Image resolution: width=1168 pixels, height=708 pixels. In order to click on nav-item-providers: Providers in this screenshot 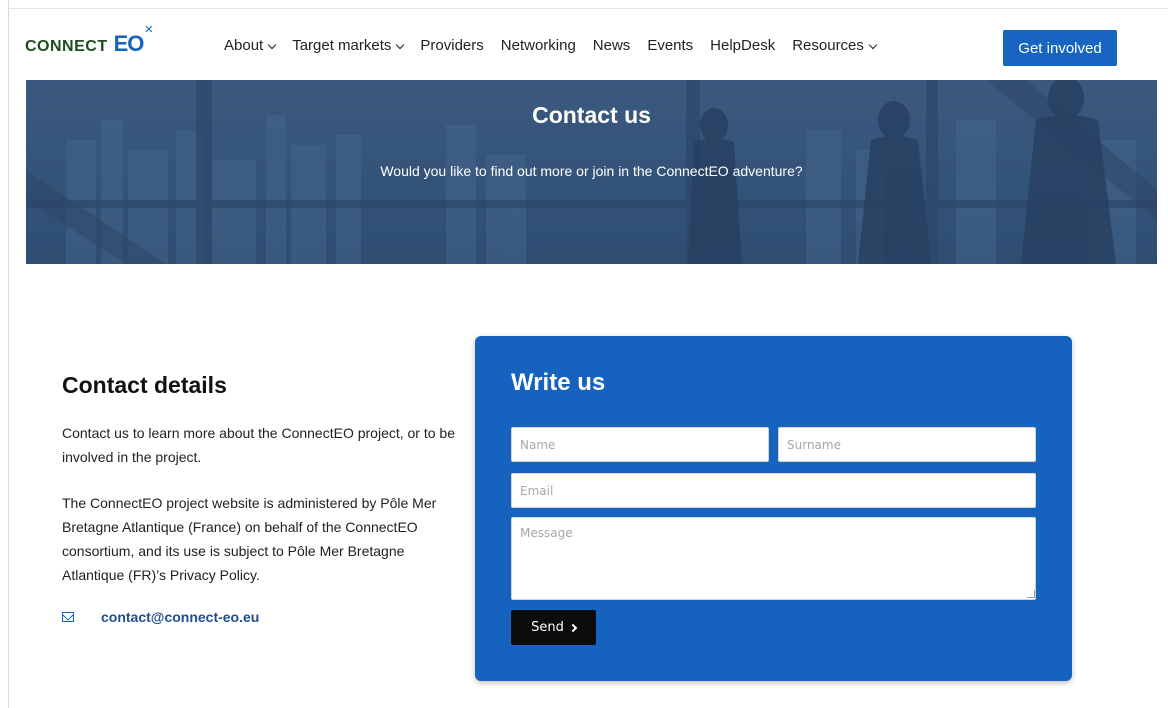, I will do `click(451, 45)`.